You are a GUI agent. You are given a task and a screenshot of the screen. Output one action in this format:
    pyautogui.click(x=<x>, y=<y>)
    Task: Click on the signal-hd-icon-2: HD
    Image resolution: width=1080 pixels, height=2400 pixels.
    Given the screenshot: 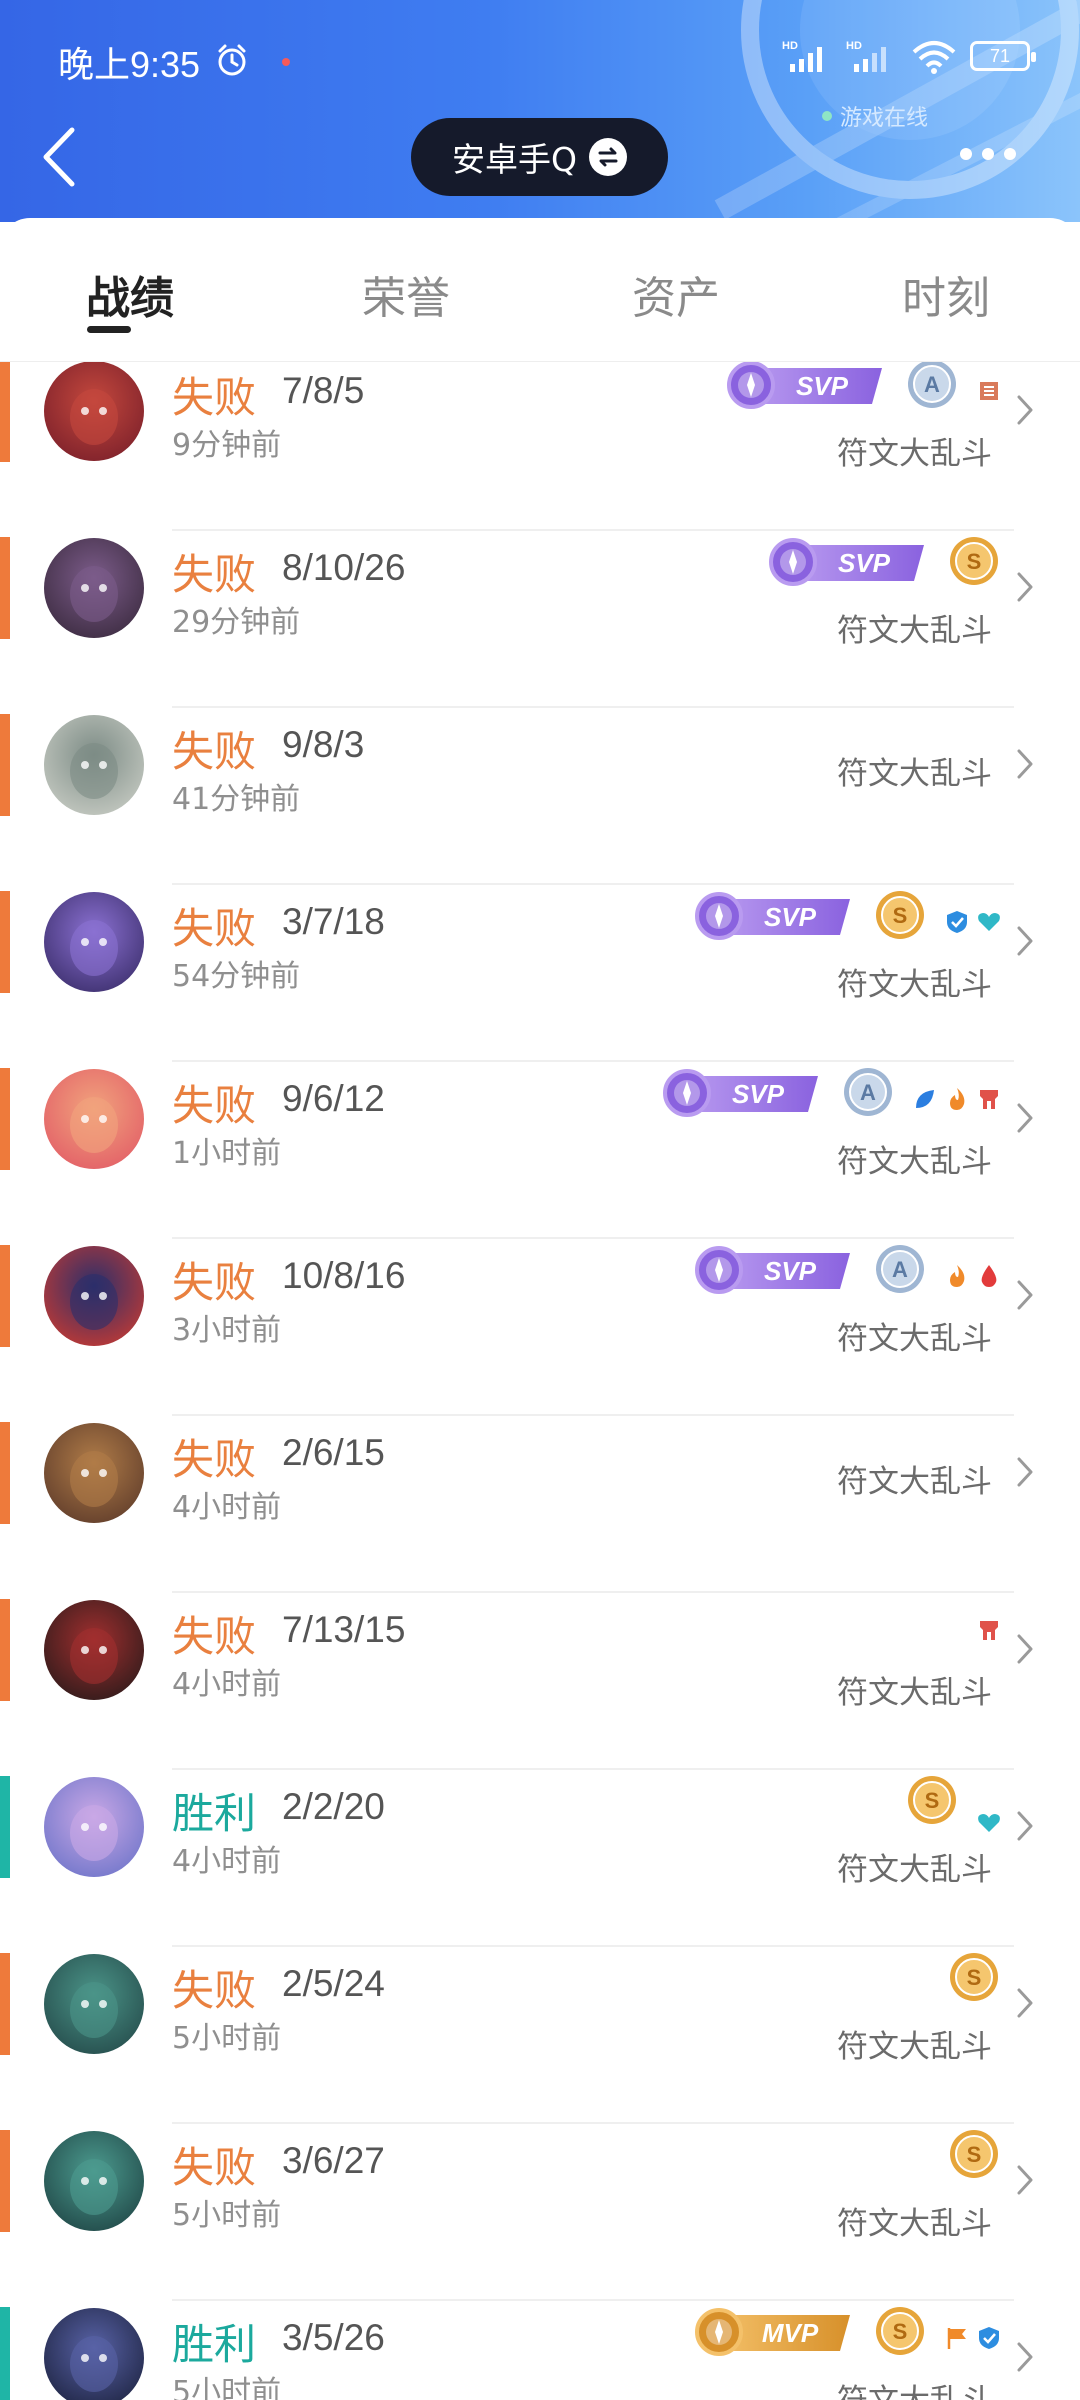 What is the action you would take?
    pyautogui.click(x=866, y=56)
    